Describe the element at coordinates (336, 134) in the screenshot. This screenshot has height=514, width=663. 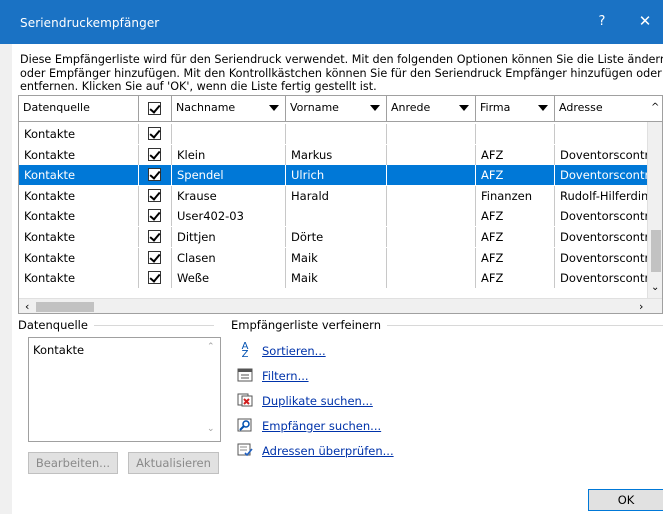
I see `table-cell-firstname` at that location.